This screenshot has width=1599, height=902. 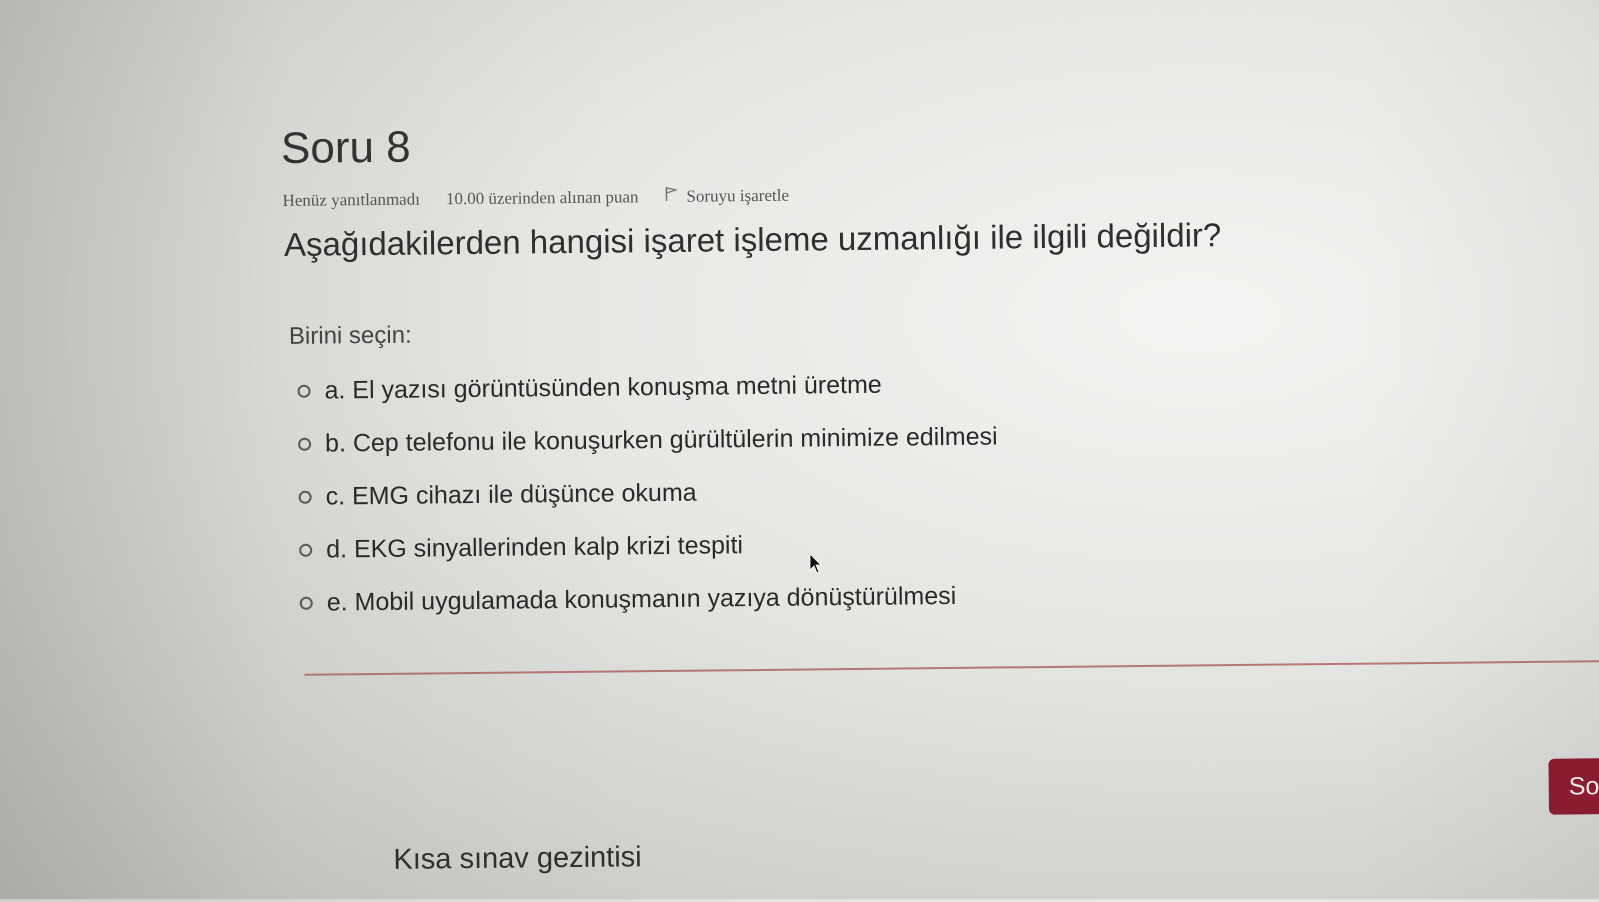 I want to click on question-mark: 10.00 üzerinden alınan puan, so click(x=542, y=198).